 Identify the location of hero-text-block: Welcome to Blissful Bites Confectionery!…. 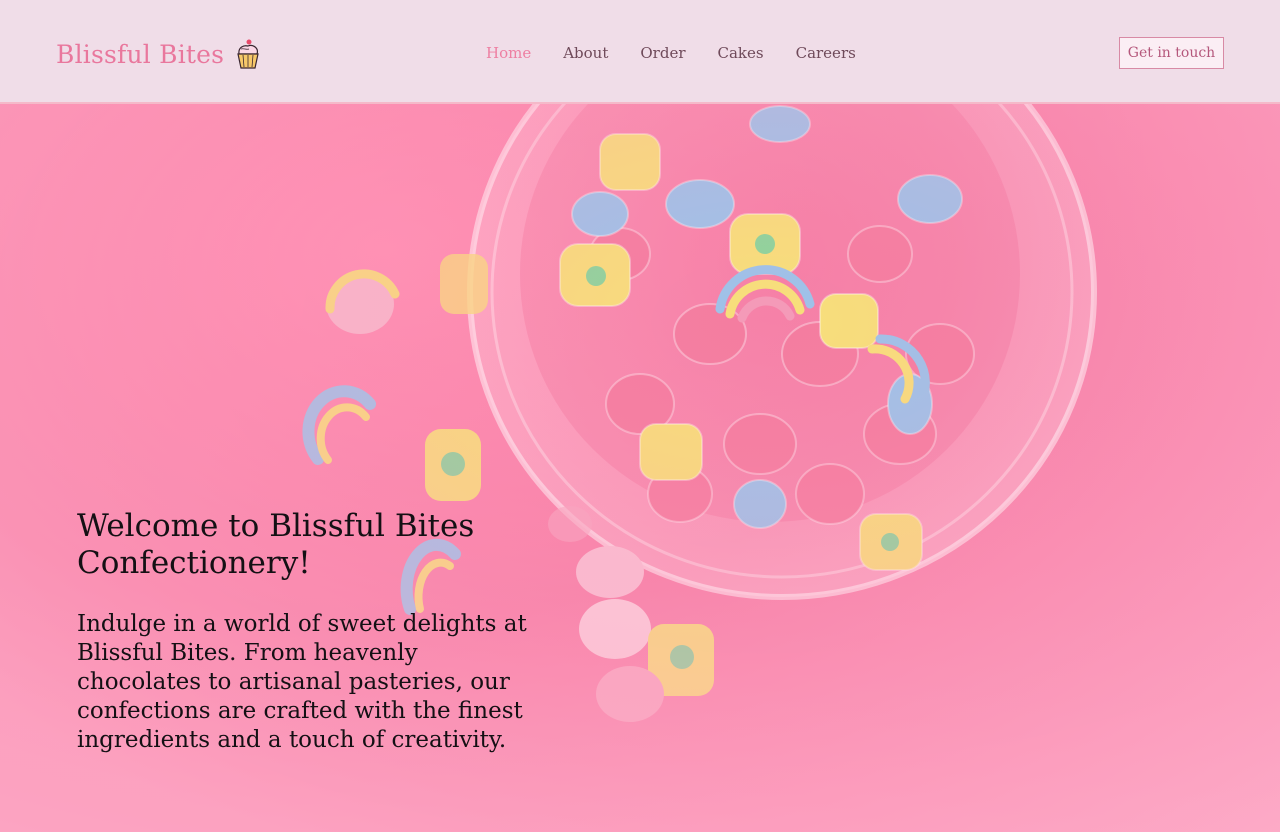
(312, 631).